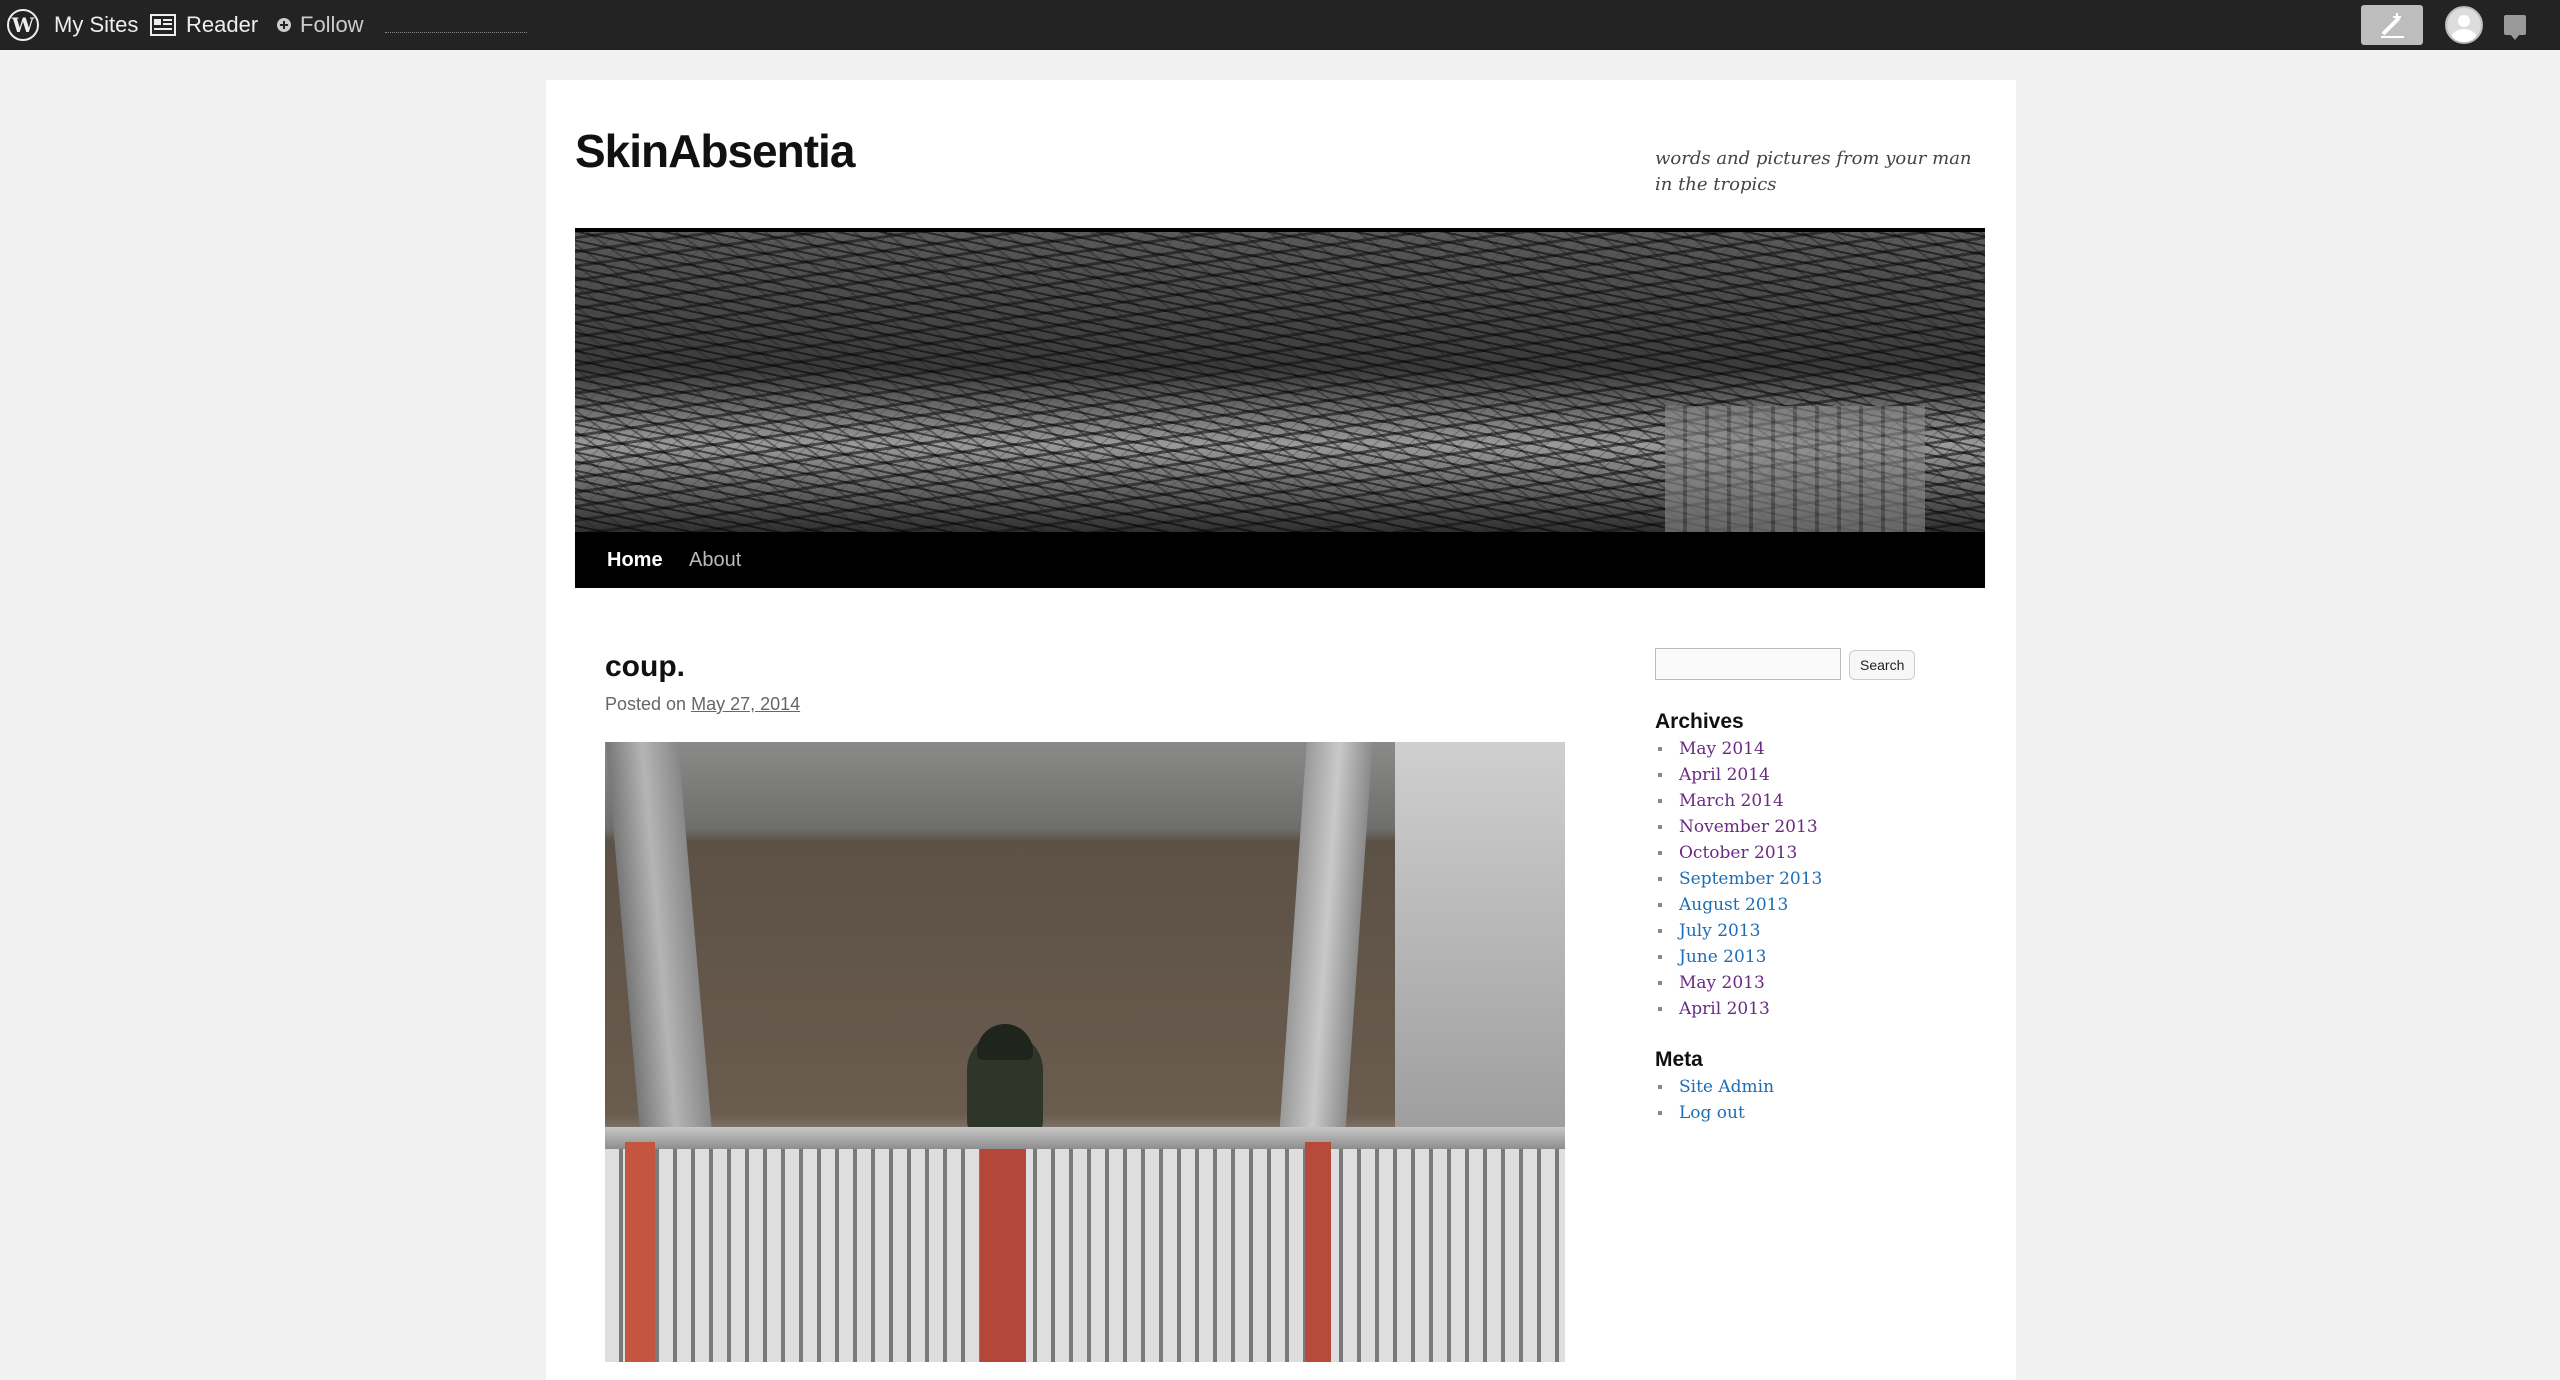 Image resolution: width=2560 pixels, height=1380 pixels. Describe the element at coordinates (1738, 853) in the screenshot. I see `archive-link: October 2013` at that location.